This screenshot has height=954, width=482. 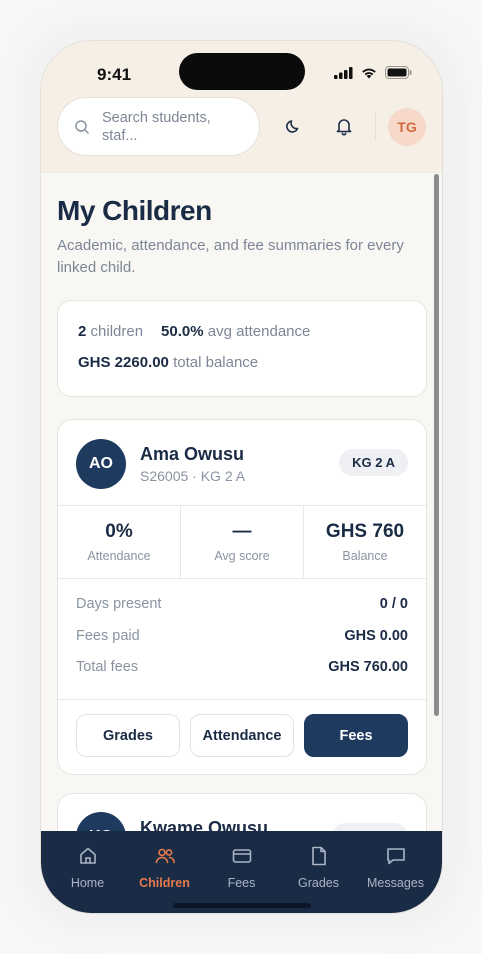 I want to click on tab-messages: Messages, so click(x=395, y=872).